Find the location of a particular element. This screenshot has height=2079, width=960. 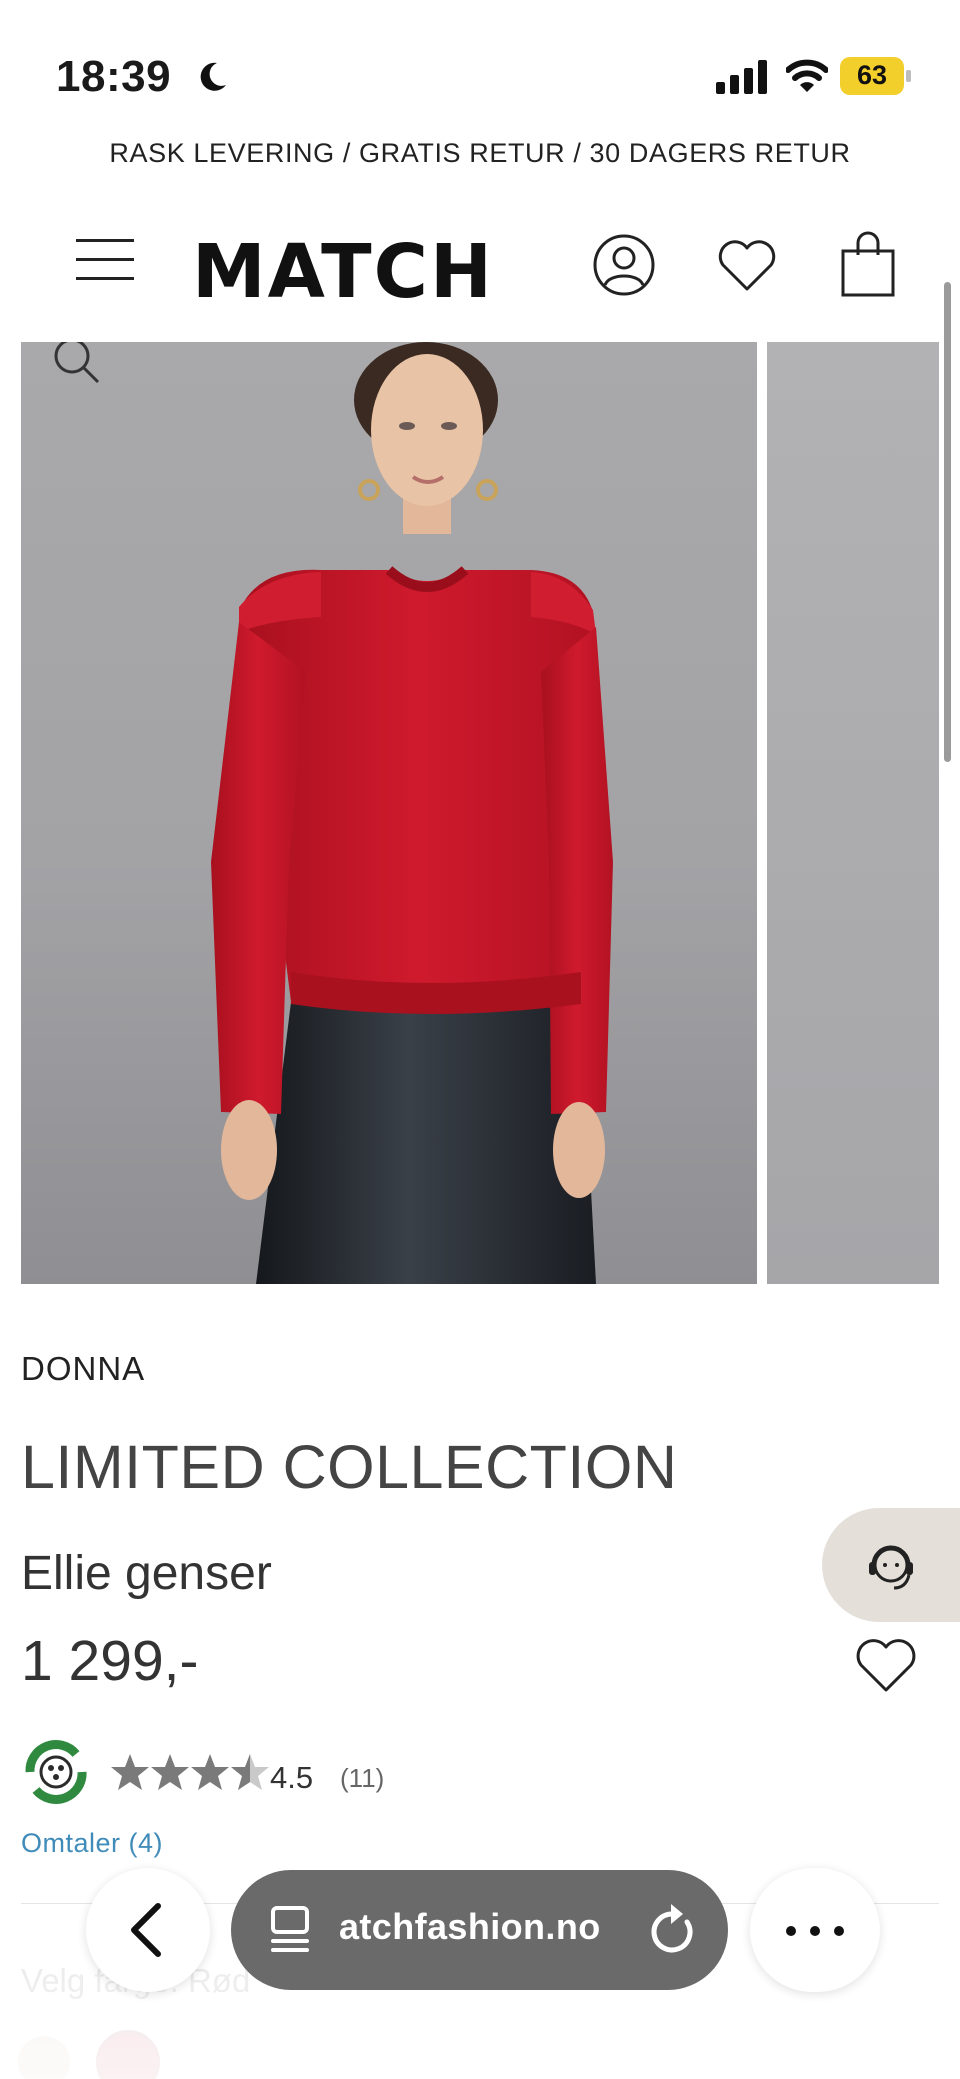

customer-support-button is located at coordinates (891, 1565).